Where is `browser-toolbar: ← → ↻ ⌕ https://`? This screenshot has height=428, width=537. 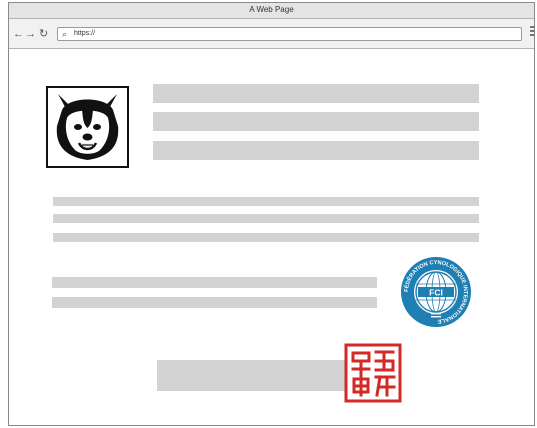
browser-toolbar: ← → ↻ ⌕ https:// is located at coordinates (272, 34).